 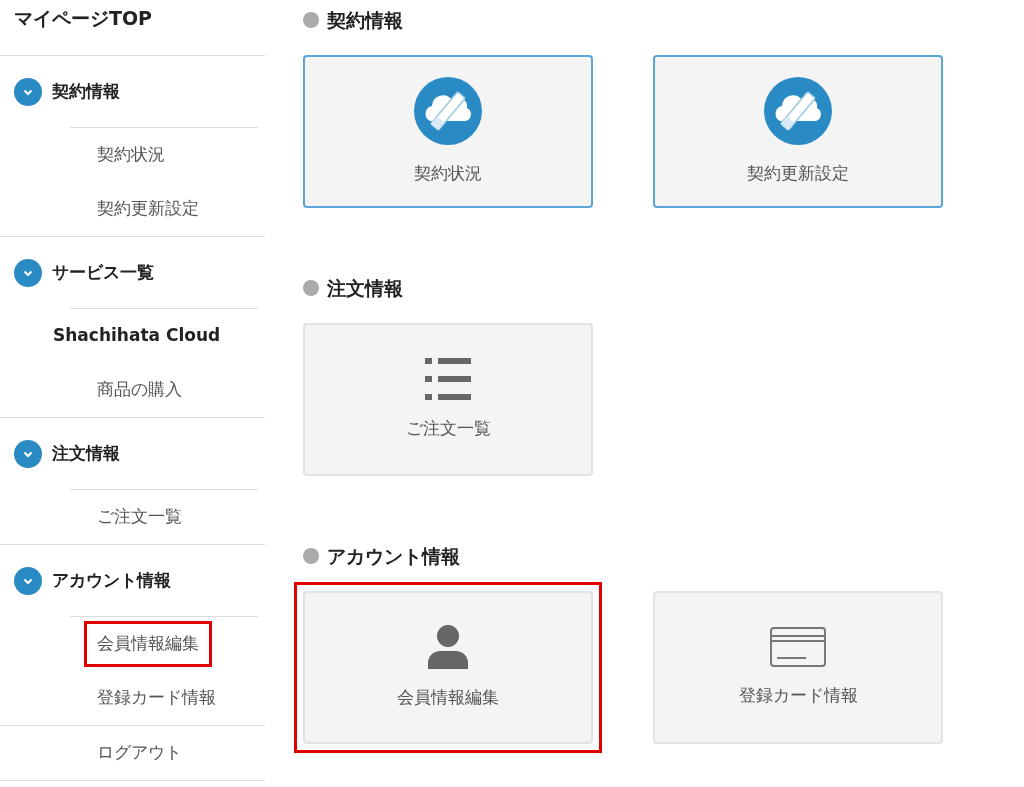 I want to click on menu-card: 契約状況, so click(x=448, y=131).